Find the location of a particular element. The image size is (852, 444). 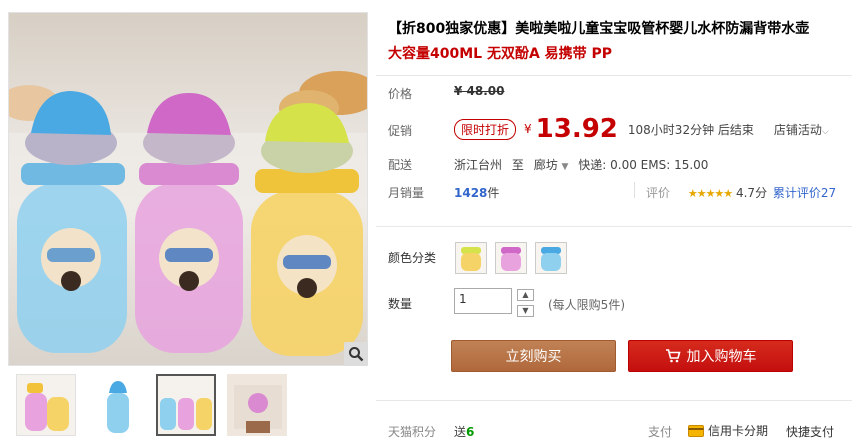

purchase-limit: (每人限购5件) is located at coordinates (586, 305).